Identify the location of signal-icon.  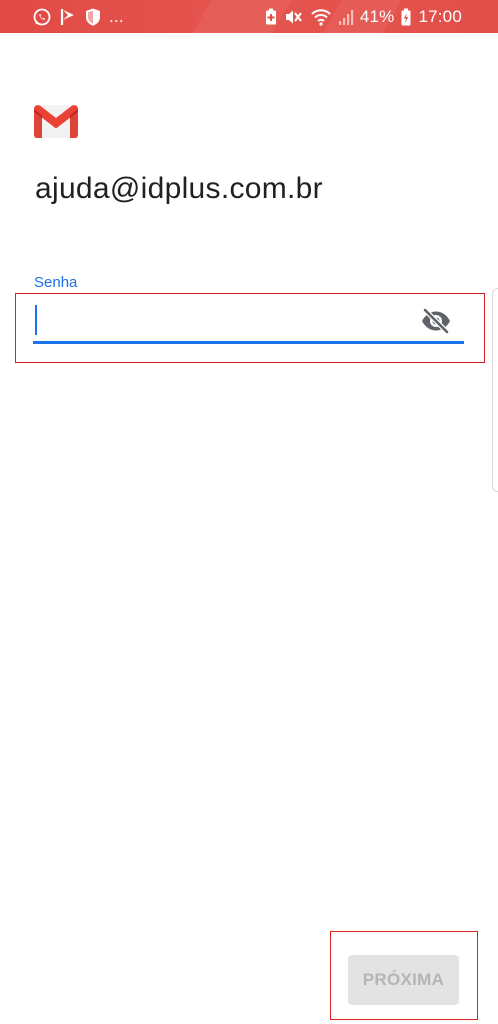
(346, 17).